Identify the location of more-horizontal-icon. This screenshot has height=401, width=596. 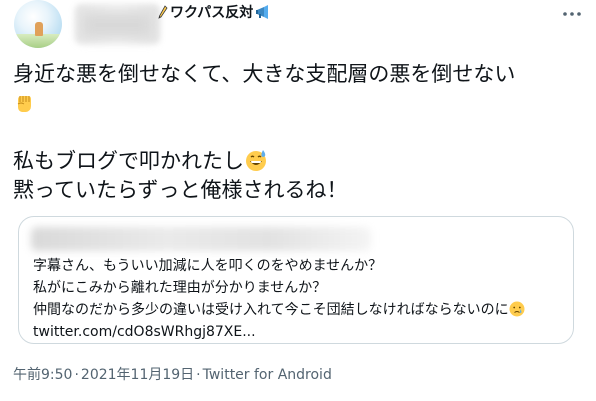
(572, 14).